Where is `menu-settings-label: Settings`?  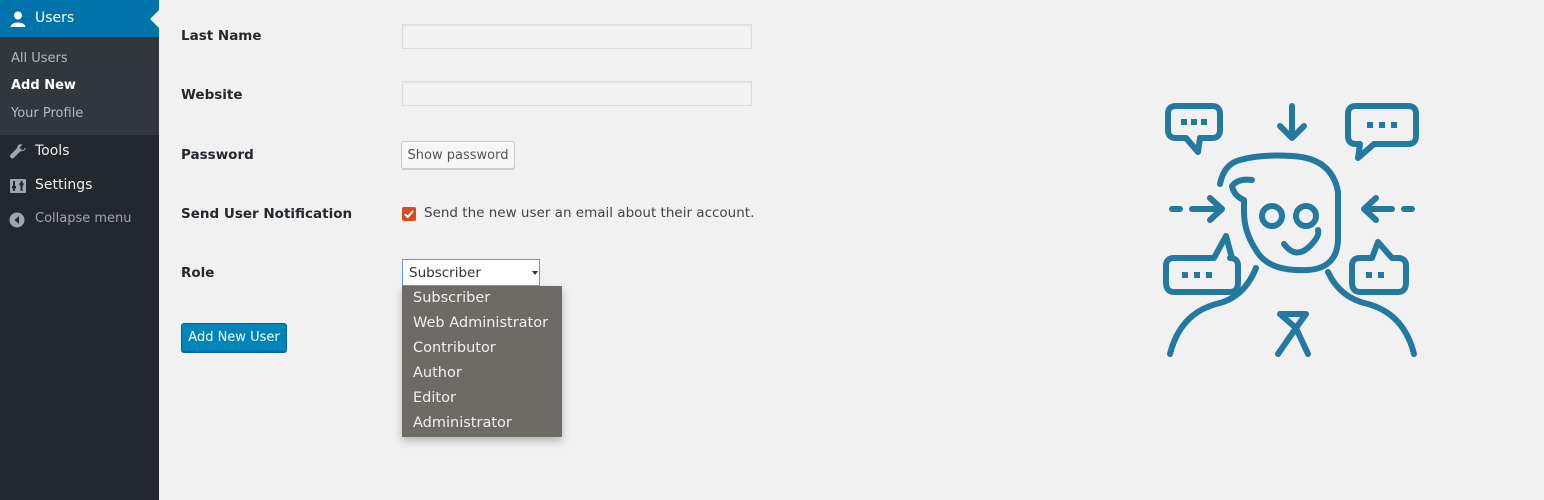
menu-settings-label: Settings is located at coordinates (64, 185).